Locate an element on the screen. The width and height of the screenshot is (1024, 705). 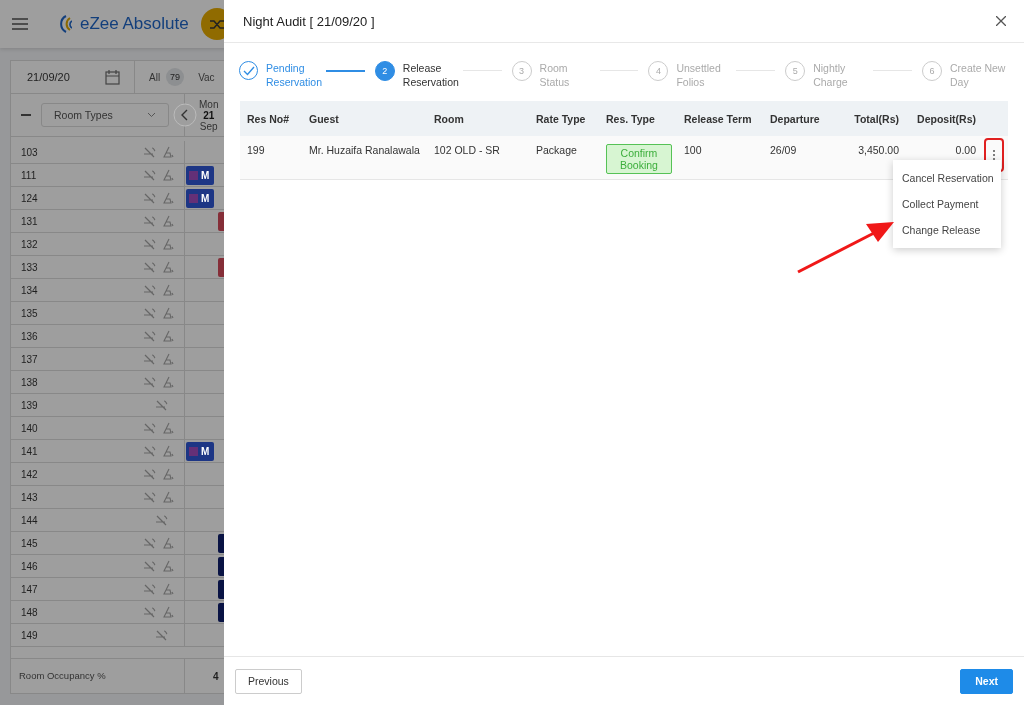
menu-item: Change Release is located at coordinates (947, 230).